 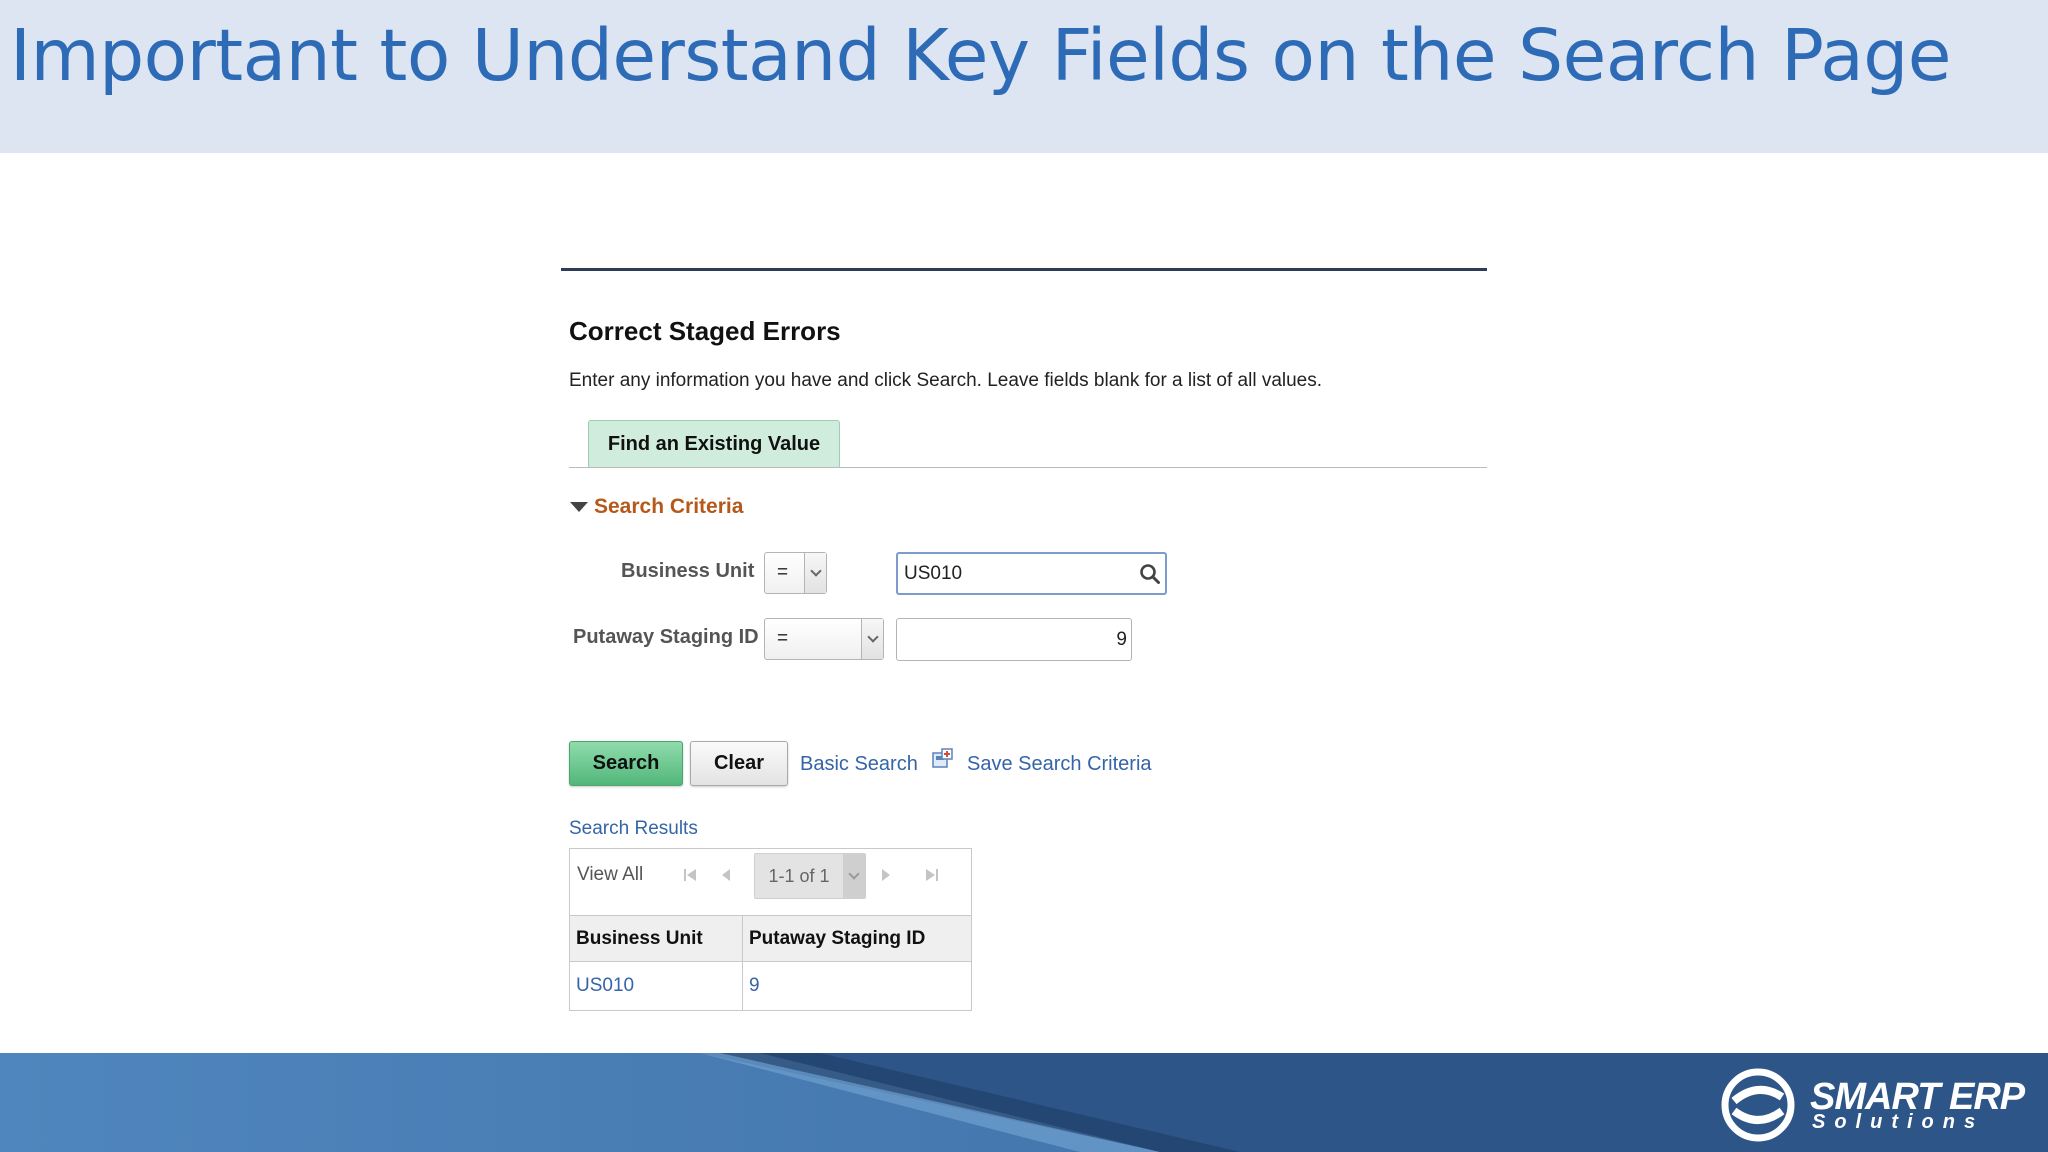 What do you see at coordinates (886, 875) in the screenshot?
I see `next-page-icon` at bounding box center [886, 875].